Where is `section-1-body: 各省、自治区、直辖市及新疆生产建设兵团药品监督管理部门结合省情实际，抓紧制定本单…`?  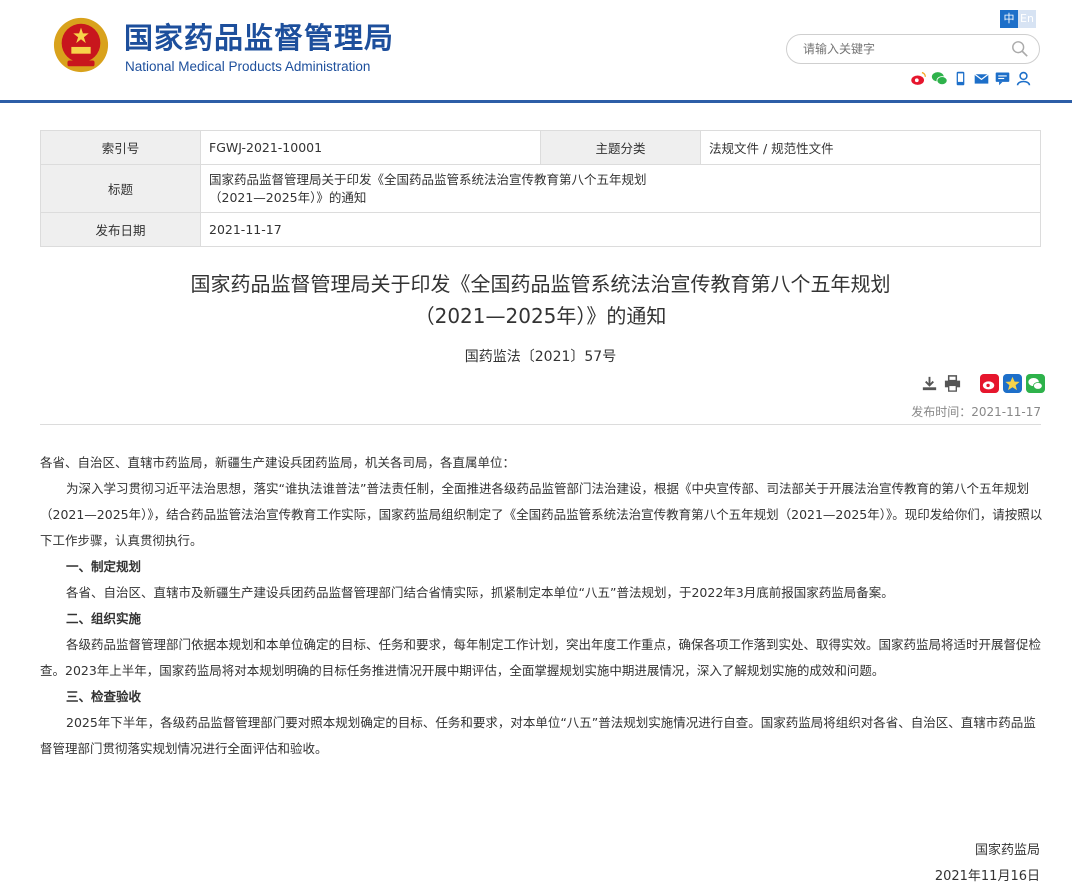 section-1-body: 各省、自治区、直辖市及新疆生产建设兵团药品监督管理部门结合省情实际，抓紧制定本单… is located at coordinates (480, 592).